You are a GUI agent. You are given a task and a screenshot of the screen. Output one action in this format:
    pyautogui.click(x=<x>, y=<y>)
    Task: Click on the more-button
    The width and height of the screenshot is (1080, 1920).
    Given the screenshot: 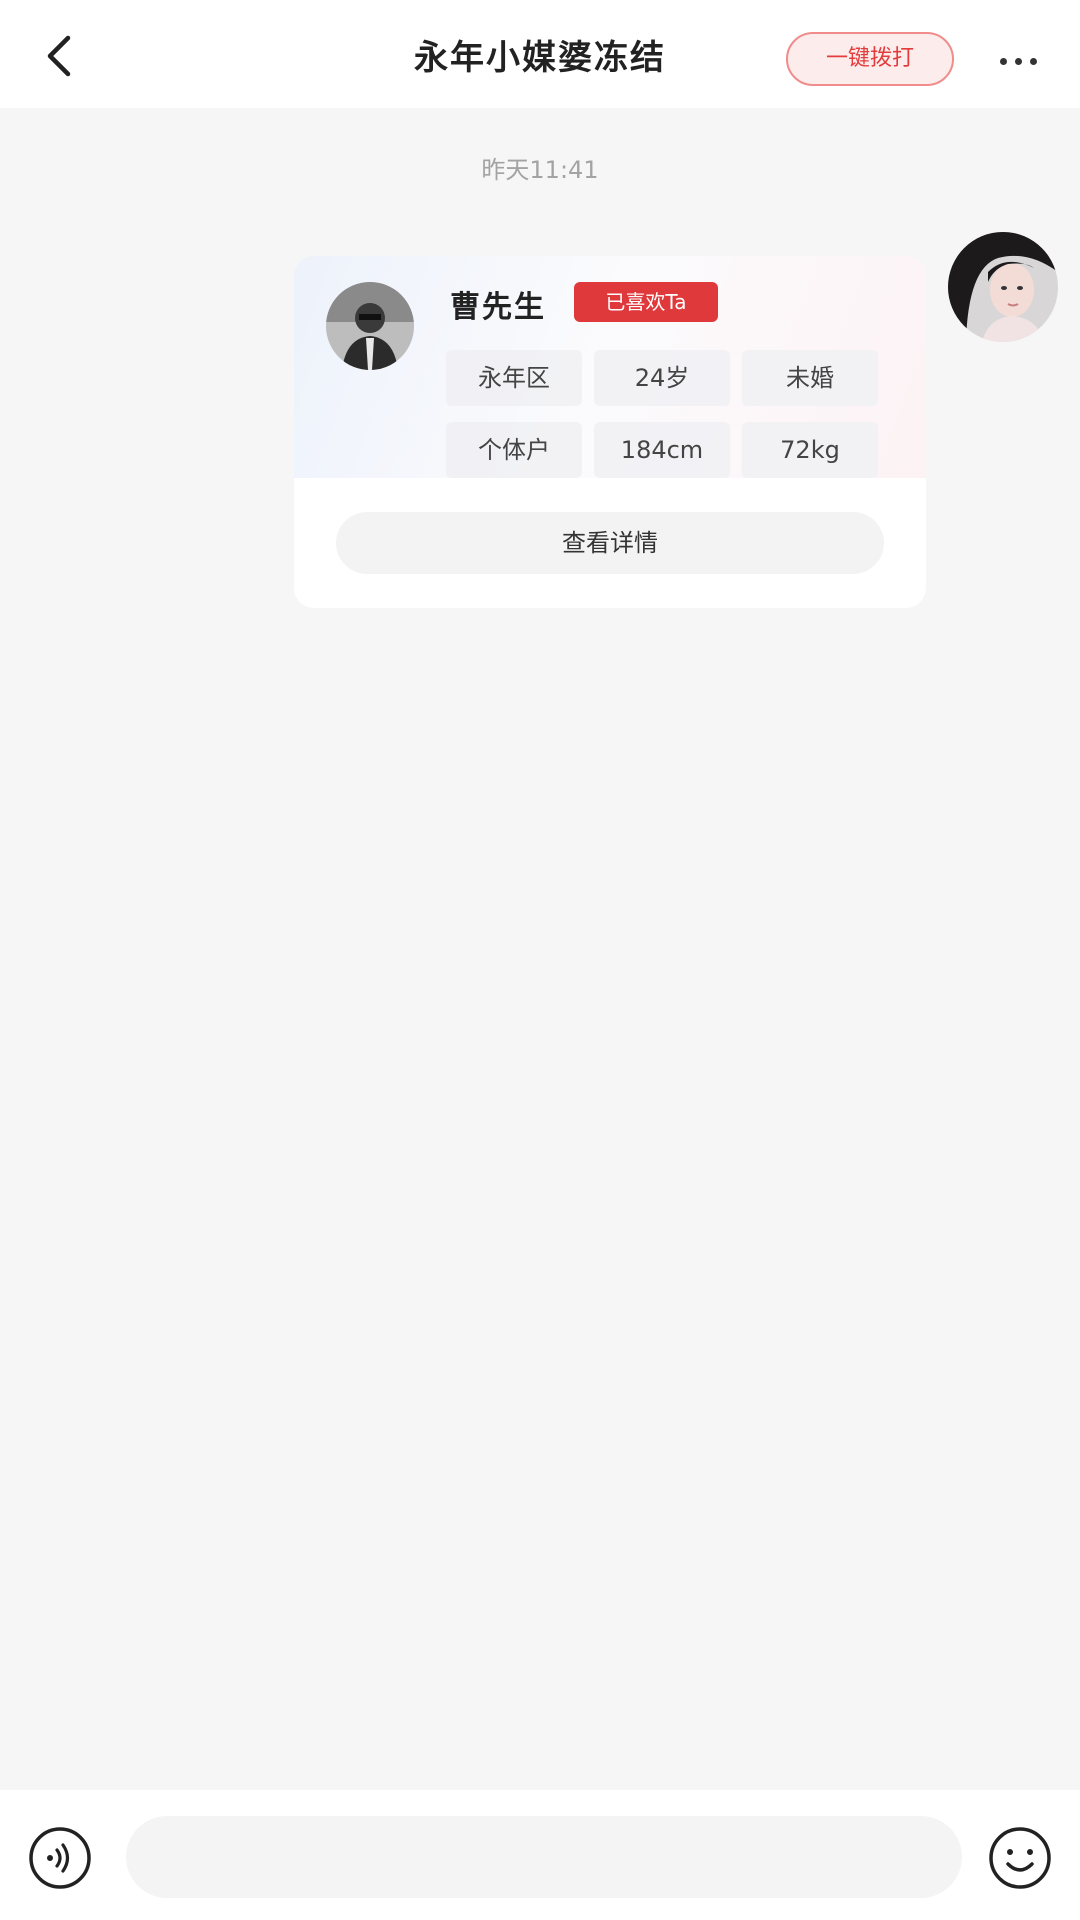 What is the action you would take?
    pyautogui.click(x=1019, y=56)
    